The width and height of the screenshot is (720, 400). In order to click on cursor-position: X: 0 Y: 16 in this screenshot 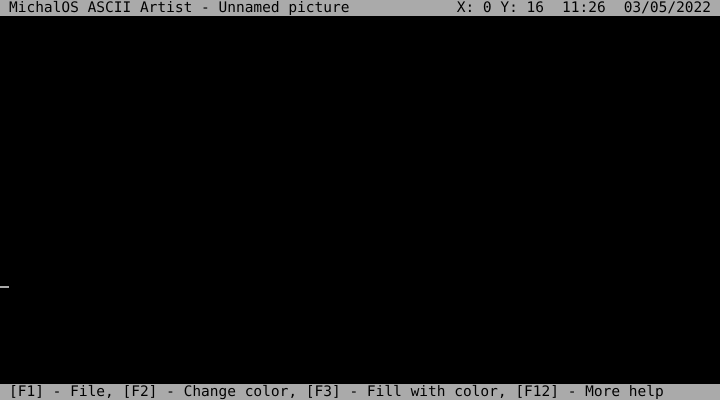, I will do `click(500, 8)`.